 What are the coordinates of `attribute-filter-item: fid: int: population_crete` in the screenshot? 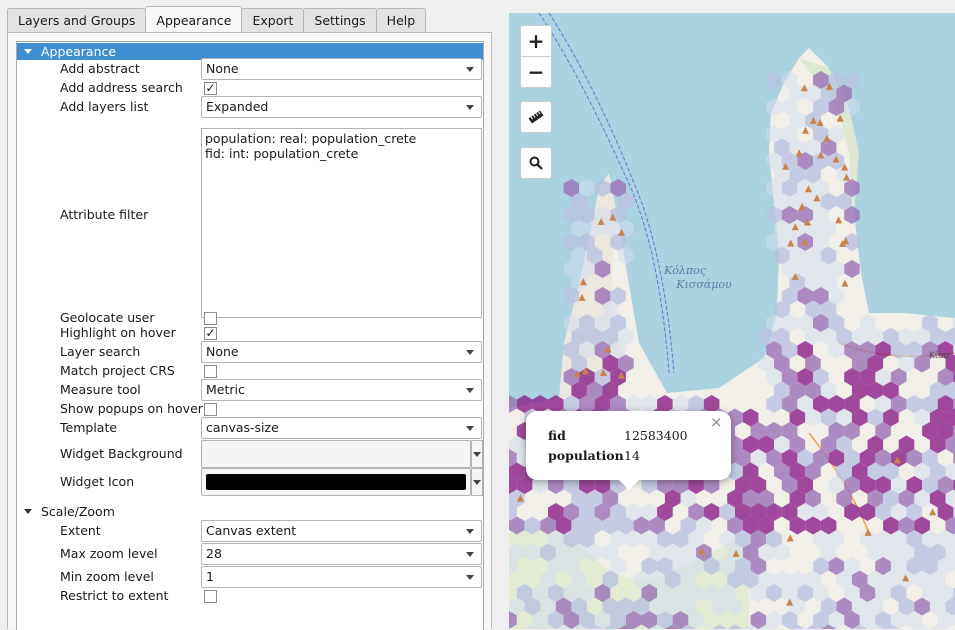 It's located at (341, 153).